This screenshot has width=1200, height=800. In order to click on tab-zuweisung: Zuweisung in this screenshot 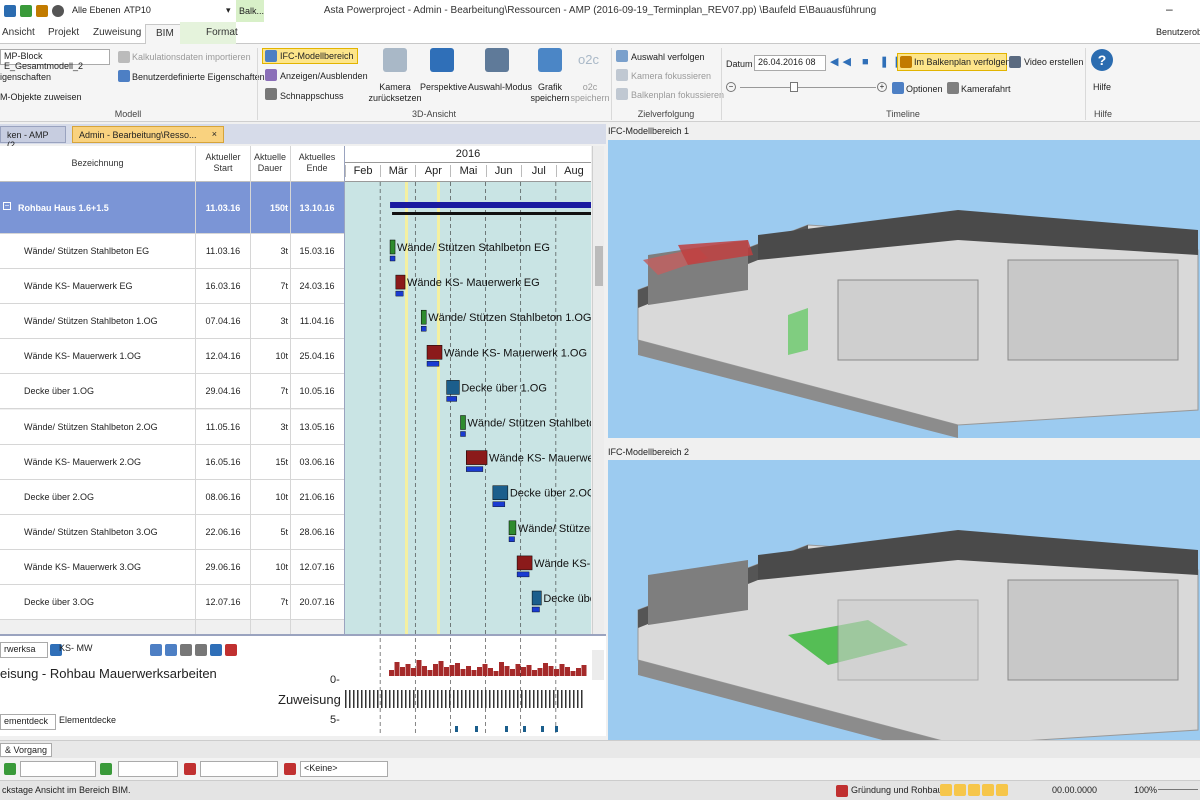, I will do `click(117, 32)`.